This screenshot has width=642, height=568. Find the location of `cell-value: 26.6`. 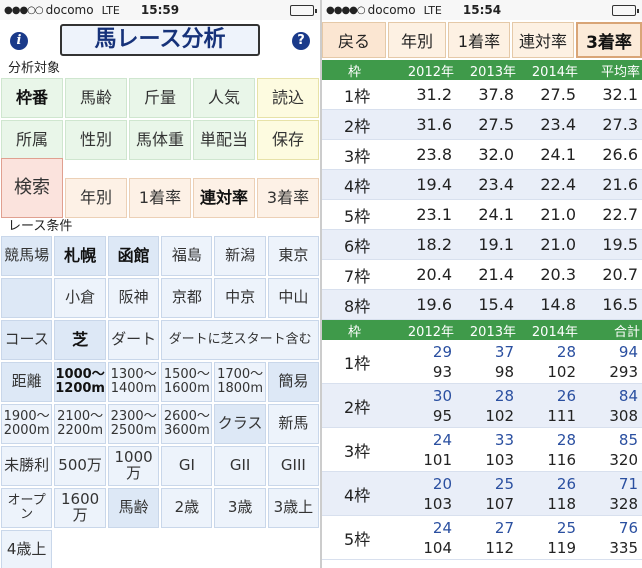

cell-value: 26.6 is located at coordinates (620, 154).